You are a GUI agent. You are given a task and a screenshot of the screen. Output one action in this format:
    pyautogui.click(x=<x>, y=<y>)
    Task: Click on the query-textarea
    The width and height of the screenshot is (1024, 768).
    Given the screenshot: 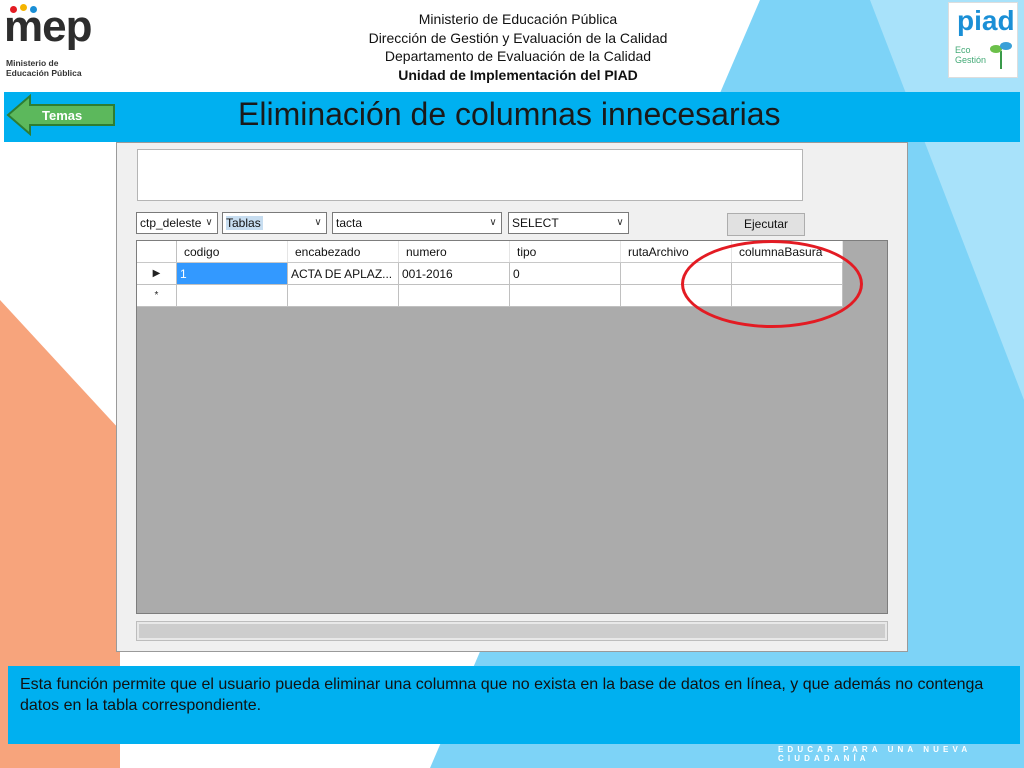 What is the action you would take?
    pyautogui.click(x=470, y=175)
    